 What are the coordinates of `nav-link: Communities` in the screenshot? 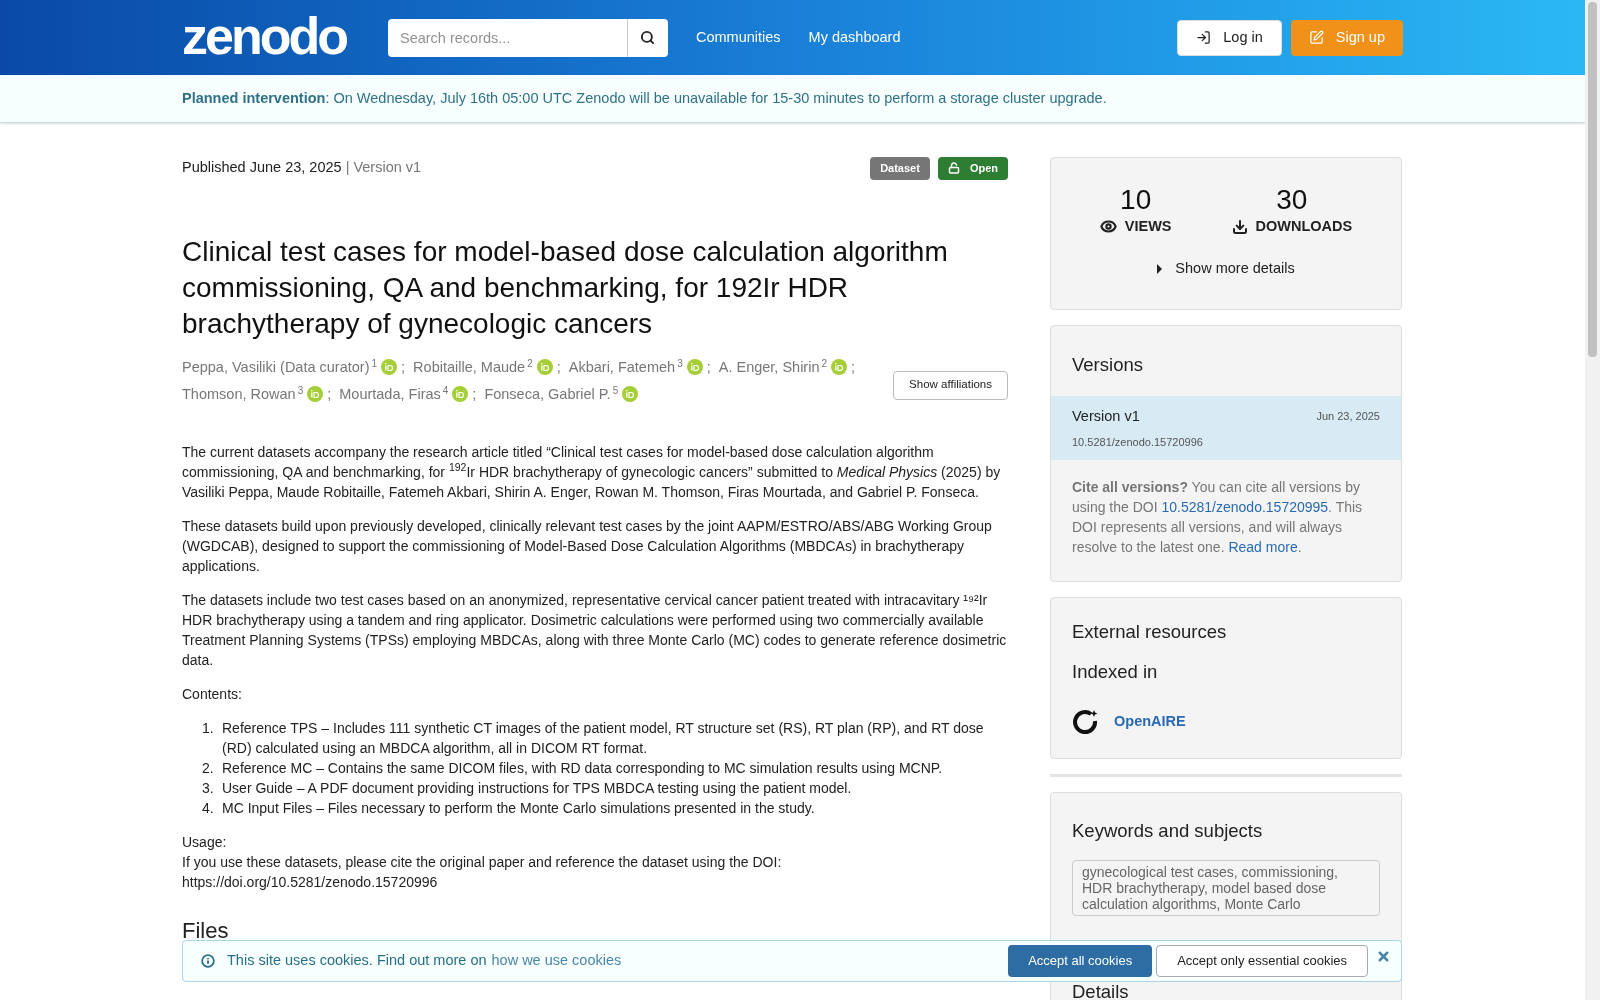 It's located at (738, 37).